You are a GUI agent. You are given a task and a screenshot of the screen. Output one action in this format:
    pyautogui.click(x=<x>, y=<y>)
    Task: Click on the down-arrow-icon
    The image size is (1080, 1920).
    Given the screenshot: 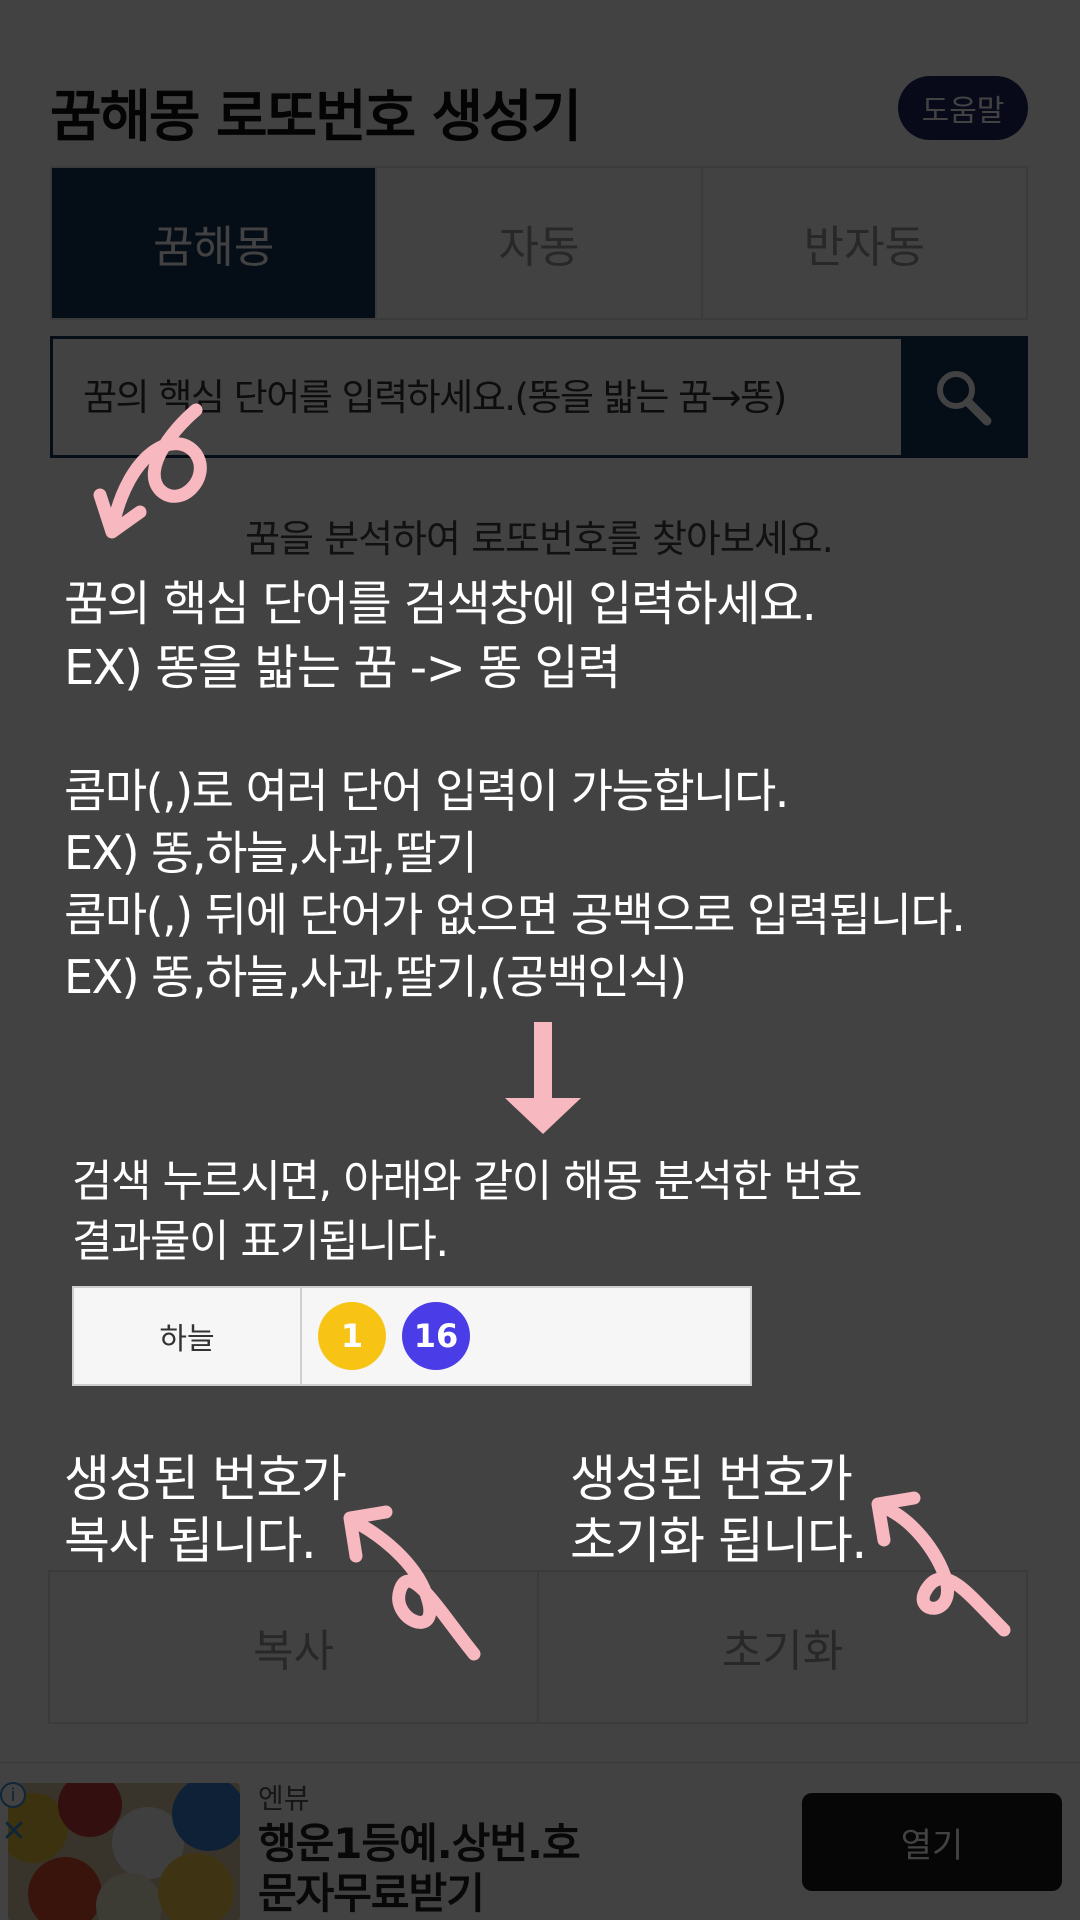 What is the action you would take?
    pyautogui.click(x=543, y=1078)
    